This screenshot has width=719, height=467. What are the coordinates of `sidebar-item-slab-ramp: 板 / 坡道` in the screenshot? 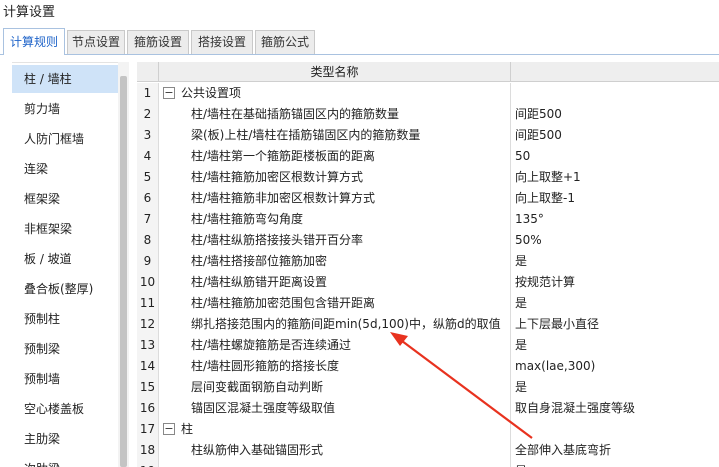 It's located at (65, 259).